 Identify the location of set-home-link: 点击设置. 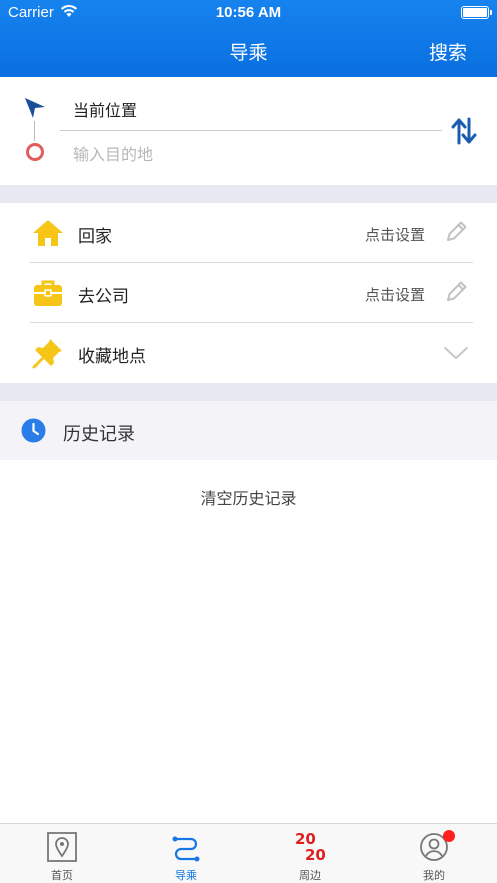
(395, 234).